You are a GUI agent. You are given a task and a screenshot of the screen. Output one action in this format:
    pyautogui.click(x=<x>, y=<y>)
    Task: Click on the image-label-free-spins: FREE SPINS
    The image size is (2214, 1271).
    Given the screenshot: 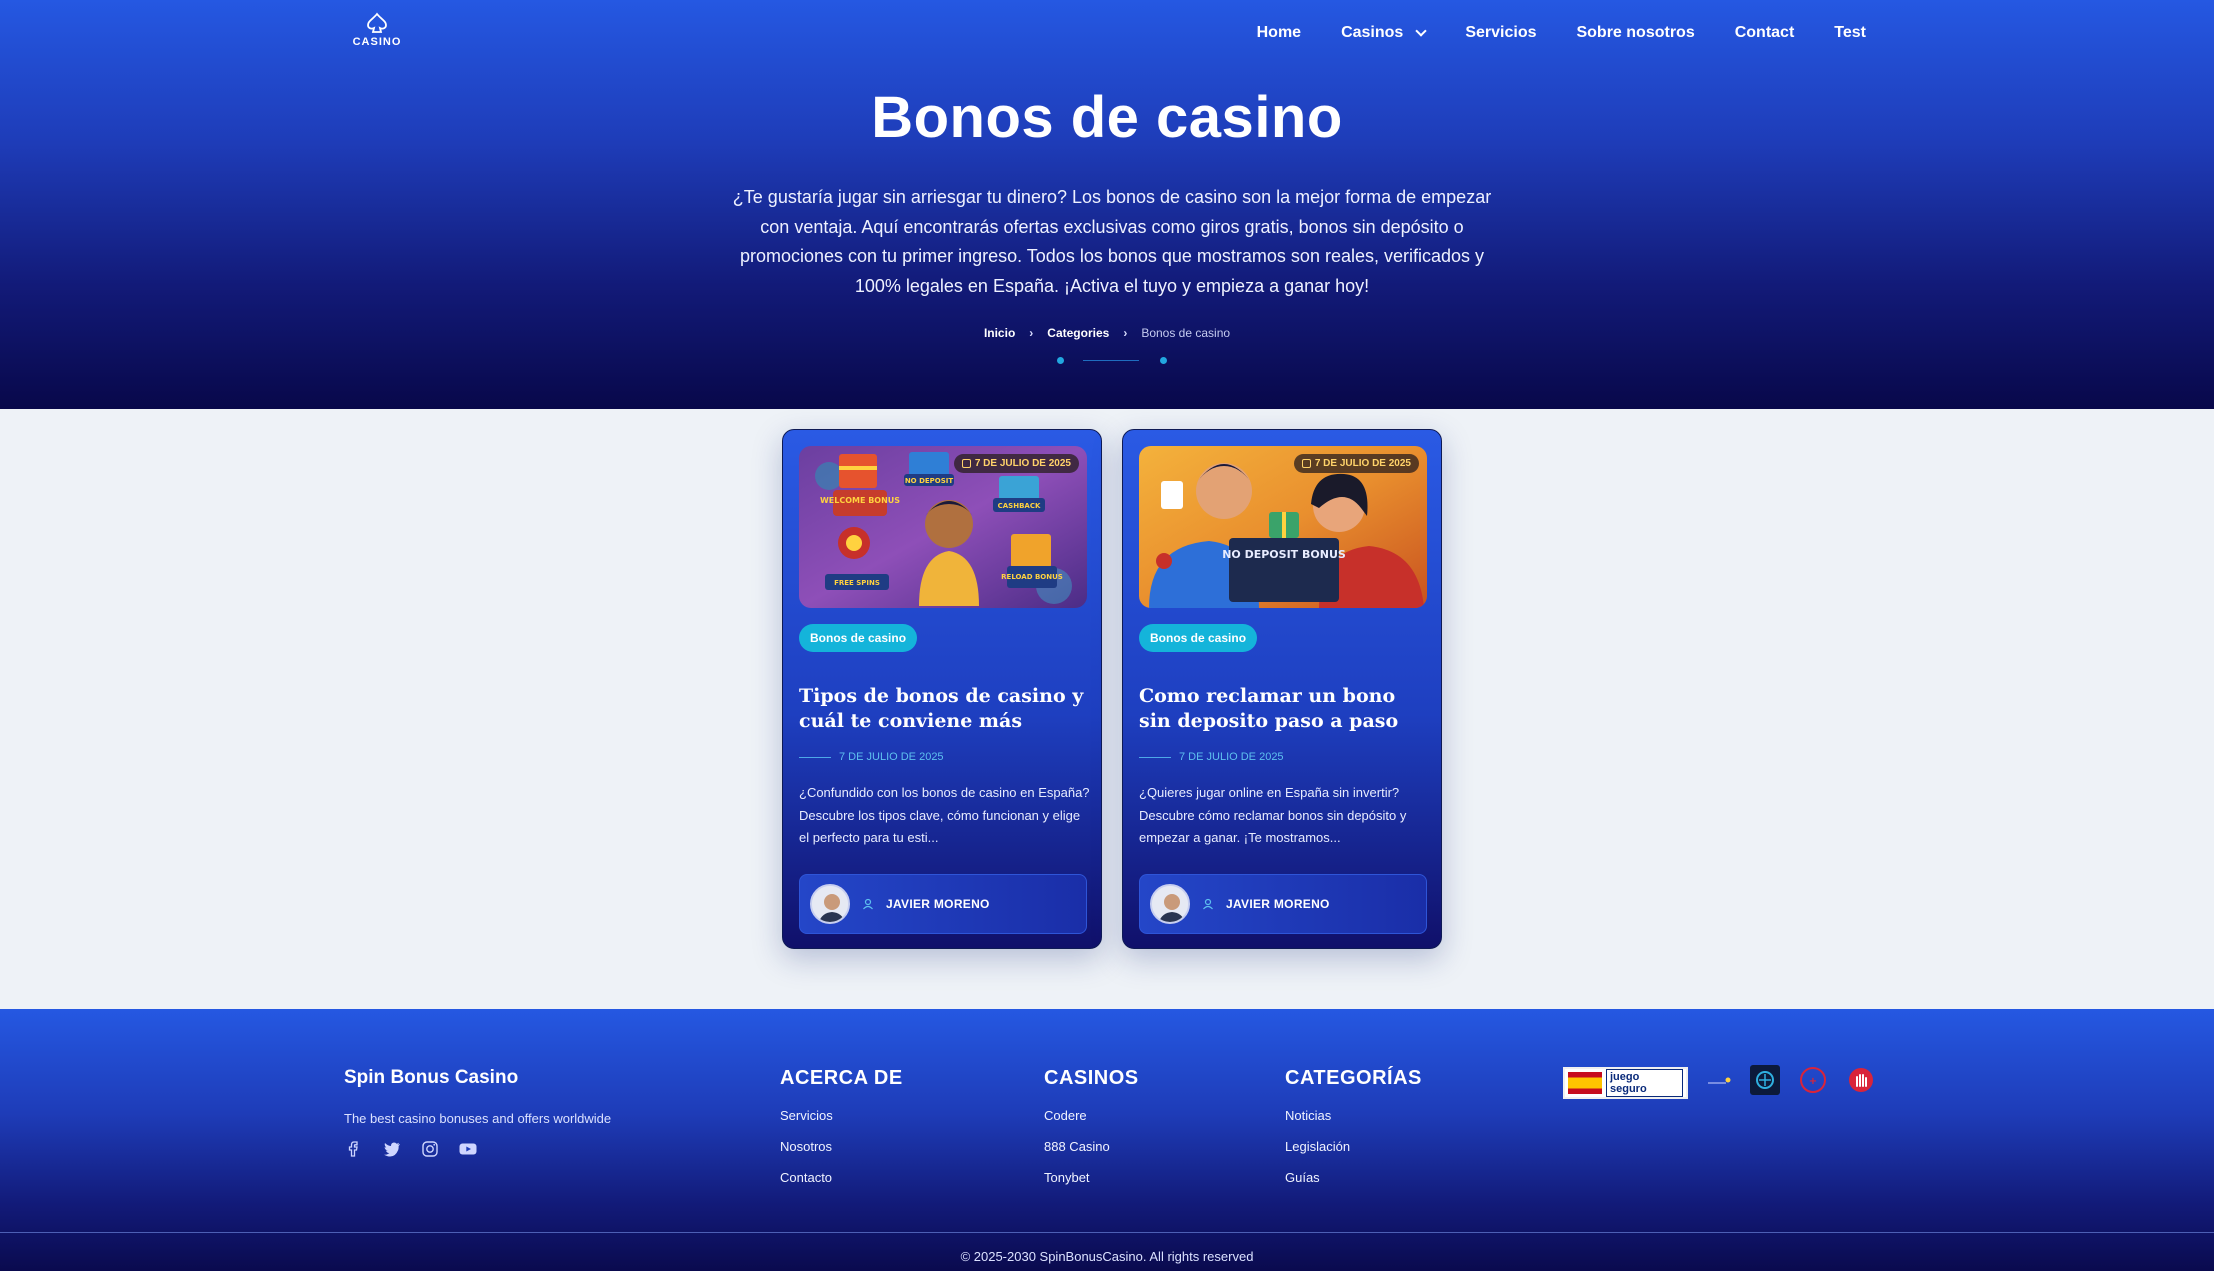 What is the action you would take?
    pyautogui.click(x=857, y=583)
    